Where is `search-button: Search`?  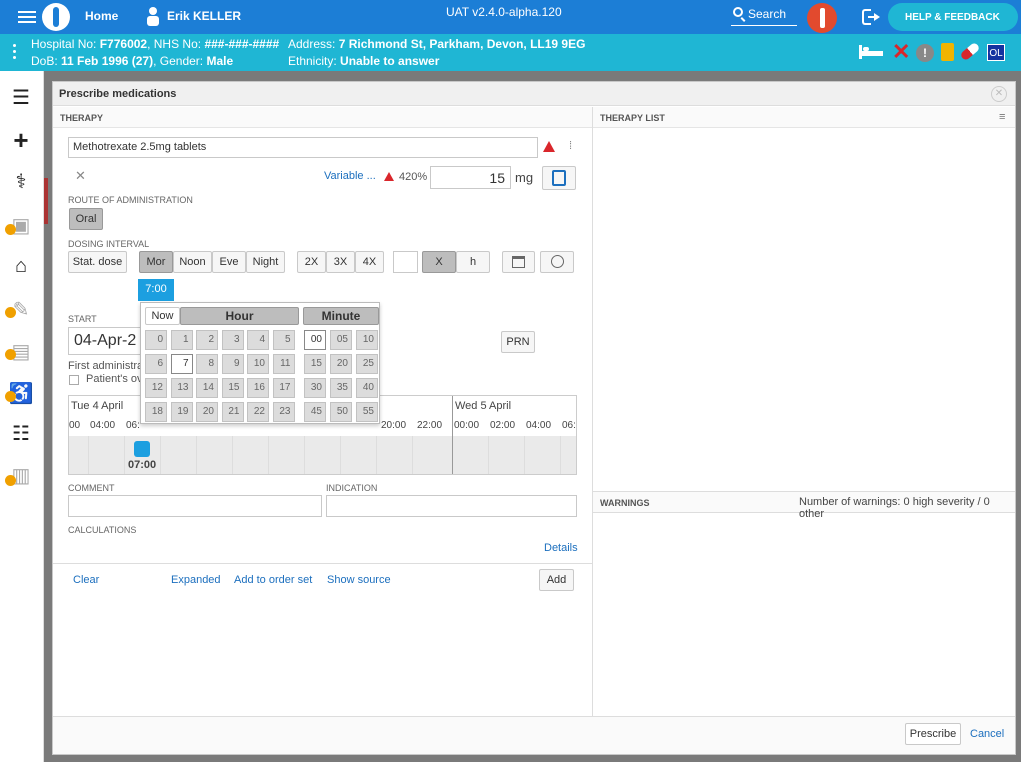
search-button: Search is located at coordinates (764, 16).